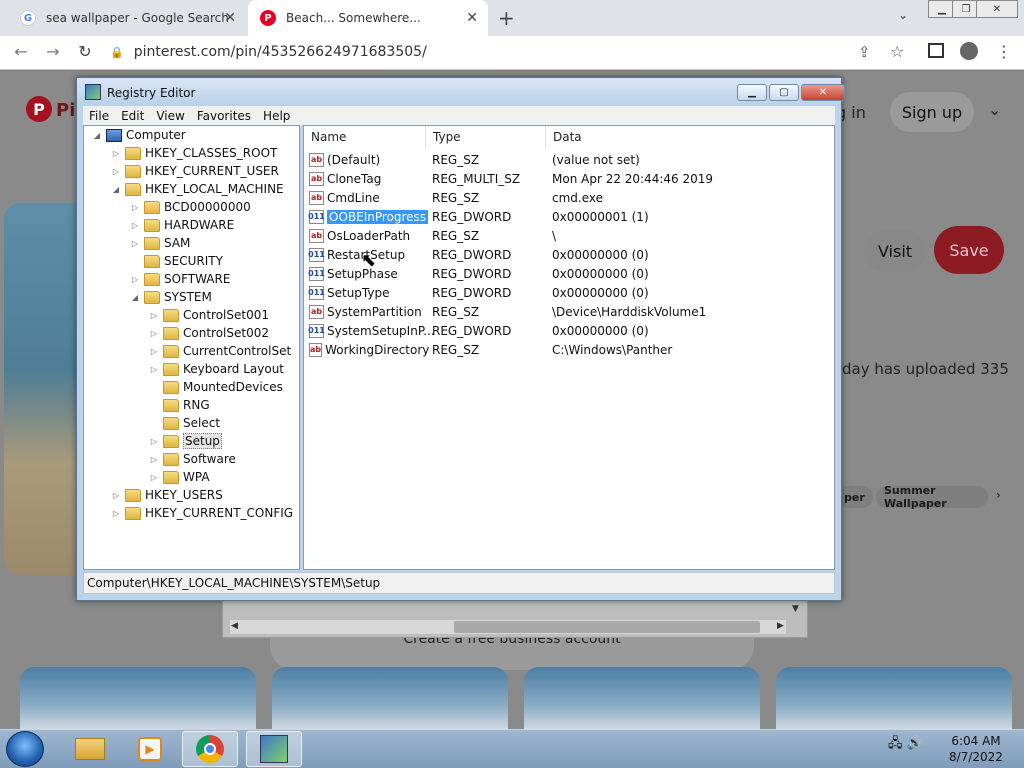 Image resolution: width=1024 pixels, height=768 pixels. Describe the element at coordinates (368, 18) in the screenshot. I see `tab-pinterest: P Beach... Somewhere... ✕` at that location.